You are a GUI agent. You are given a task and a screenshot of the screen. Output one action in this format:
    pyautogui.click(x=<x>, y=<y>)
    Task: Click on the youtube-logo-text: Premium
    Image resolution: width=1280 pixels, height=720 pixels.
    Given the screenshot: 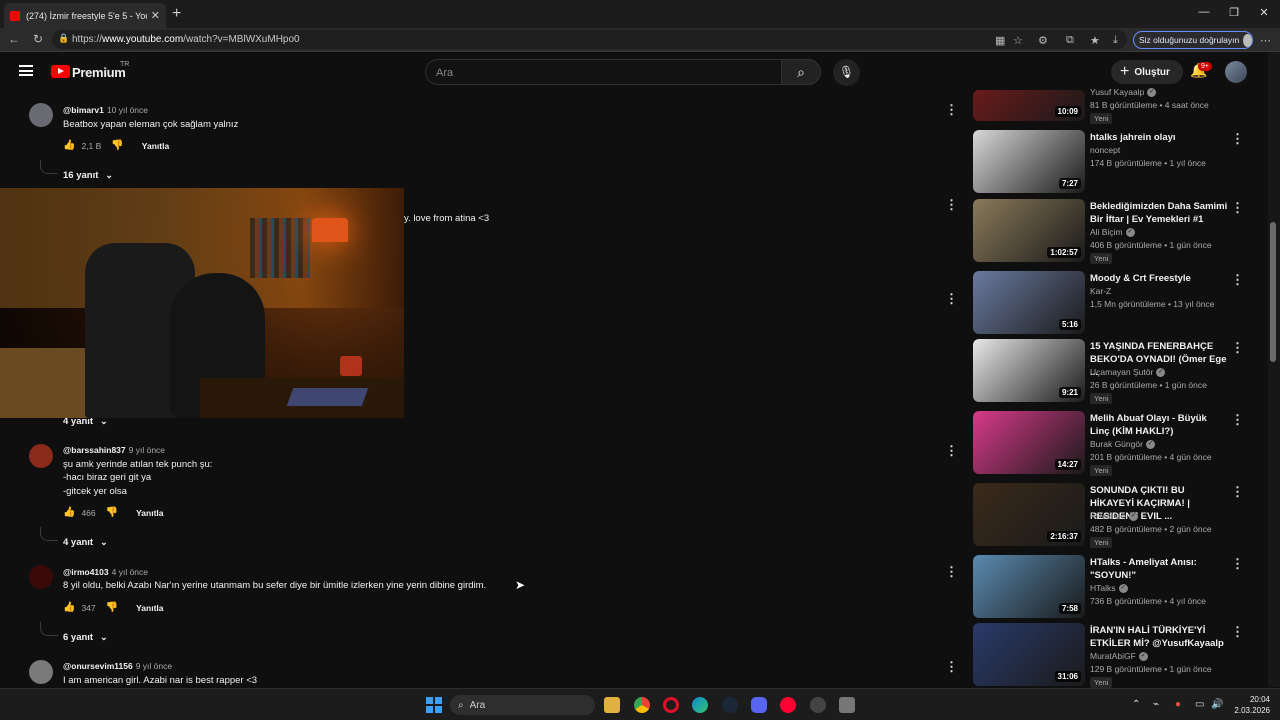 What is the action you would take?
    pyautogui.click(x=99, y=72)
    